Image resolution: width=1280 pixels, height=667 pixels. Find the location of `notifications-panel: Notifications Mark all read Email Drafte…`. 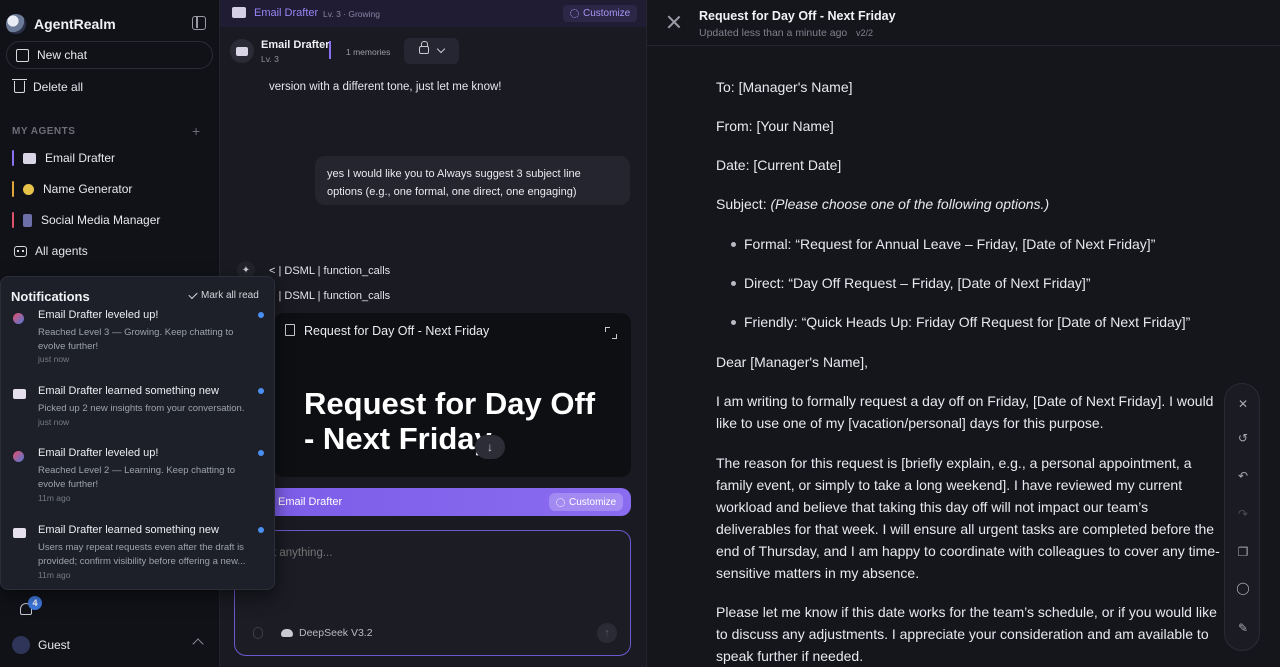

notifications-panel: Notifications Mark all read Email Drafte… is located at coordinates (137, 433).